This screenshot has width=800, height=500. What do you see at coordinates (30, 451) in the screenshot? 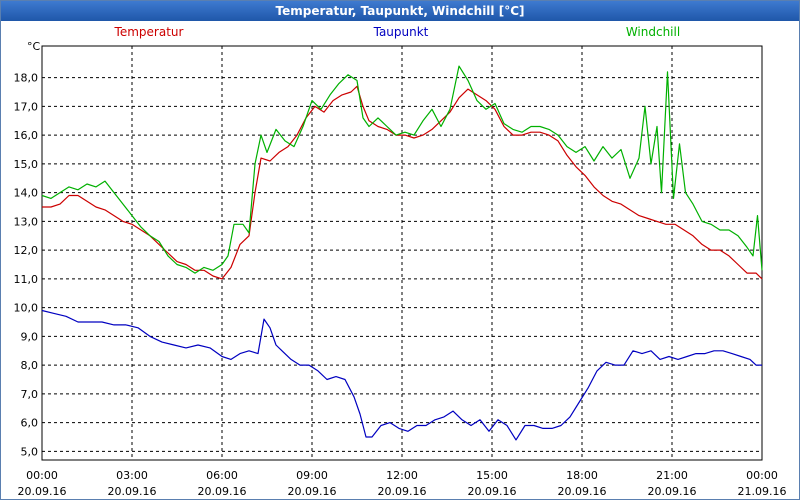
I see `y-tick-label: 5,0` at bounding box center [30, 451].